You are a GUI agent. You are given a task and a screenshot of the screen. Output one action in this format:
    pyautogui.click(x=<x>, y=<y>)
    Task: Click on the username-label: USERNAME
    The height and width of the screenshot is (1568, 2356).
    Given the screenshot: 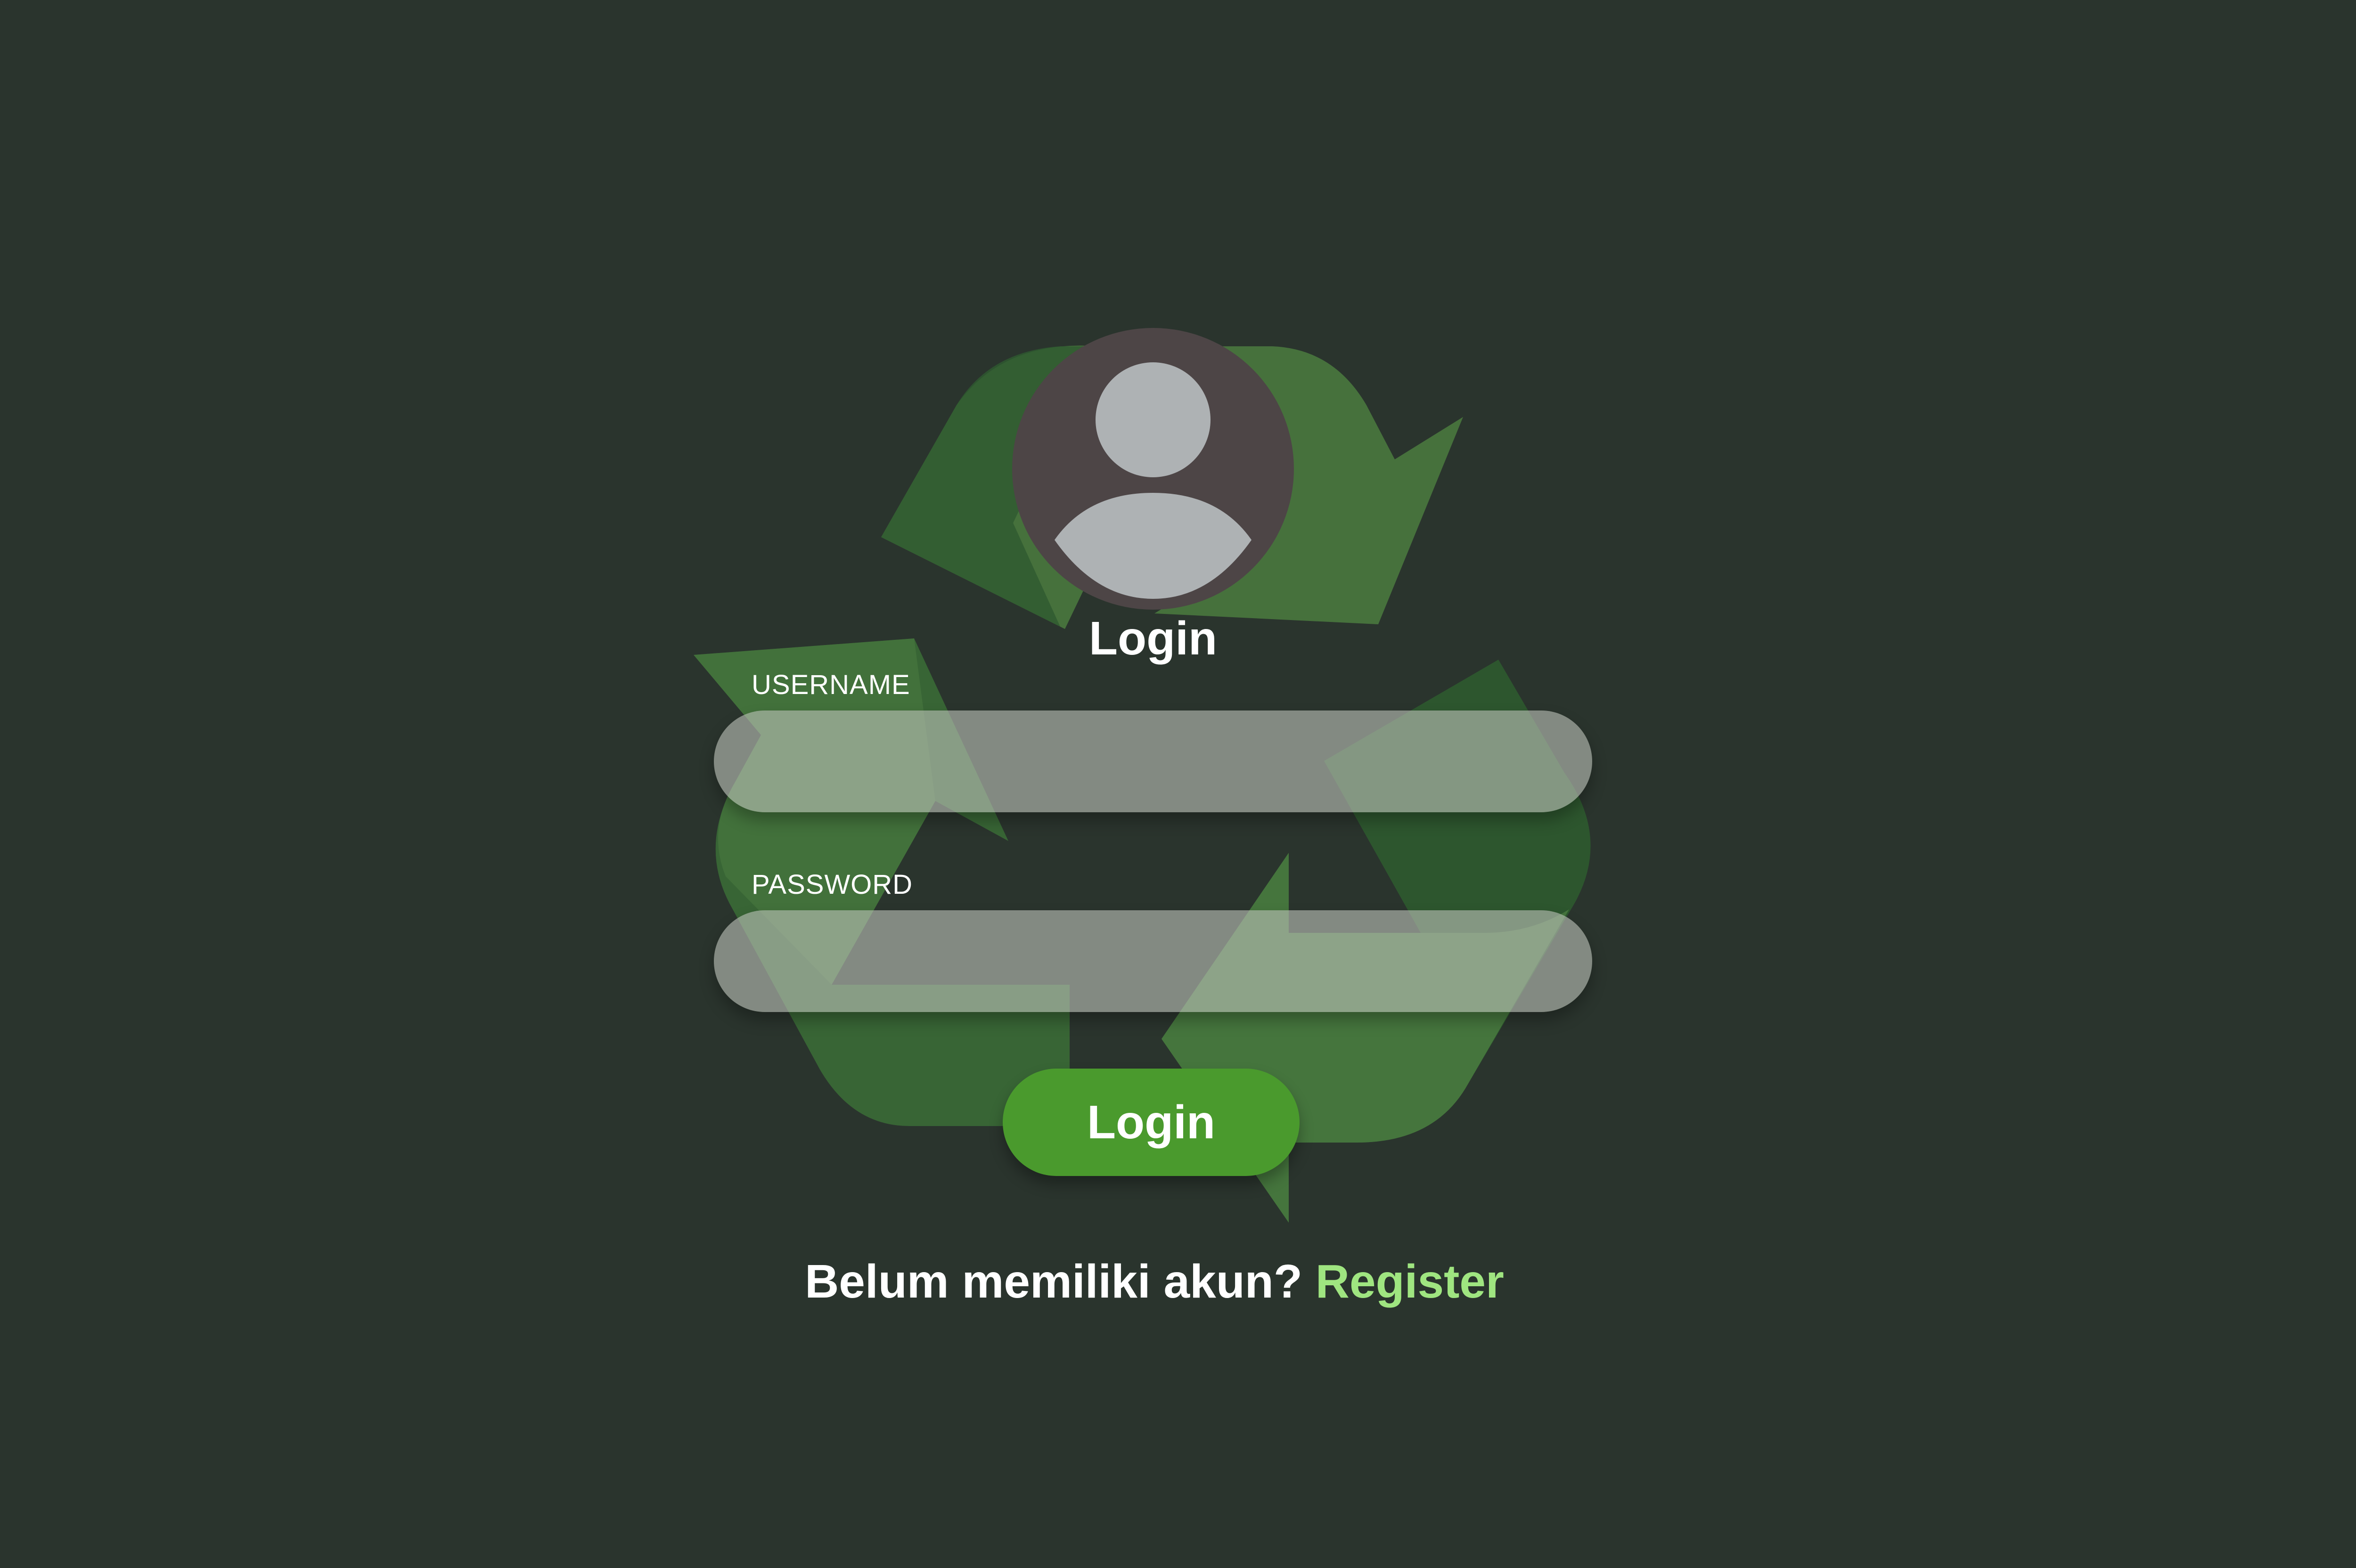 What is the action you would take?
    pyautogui.click(x=831, y=685)
    